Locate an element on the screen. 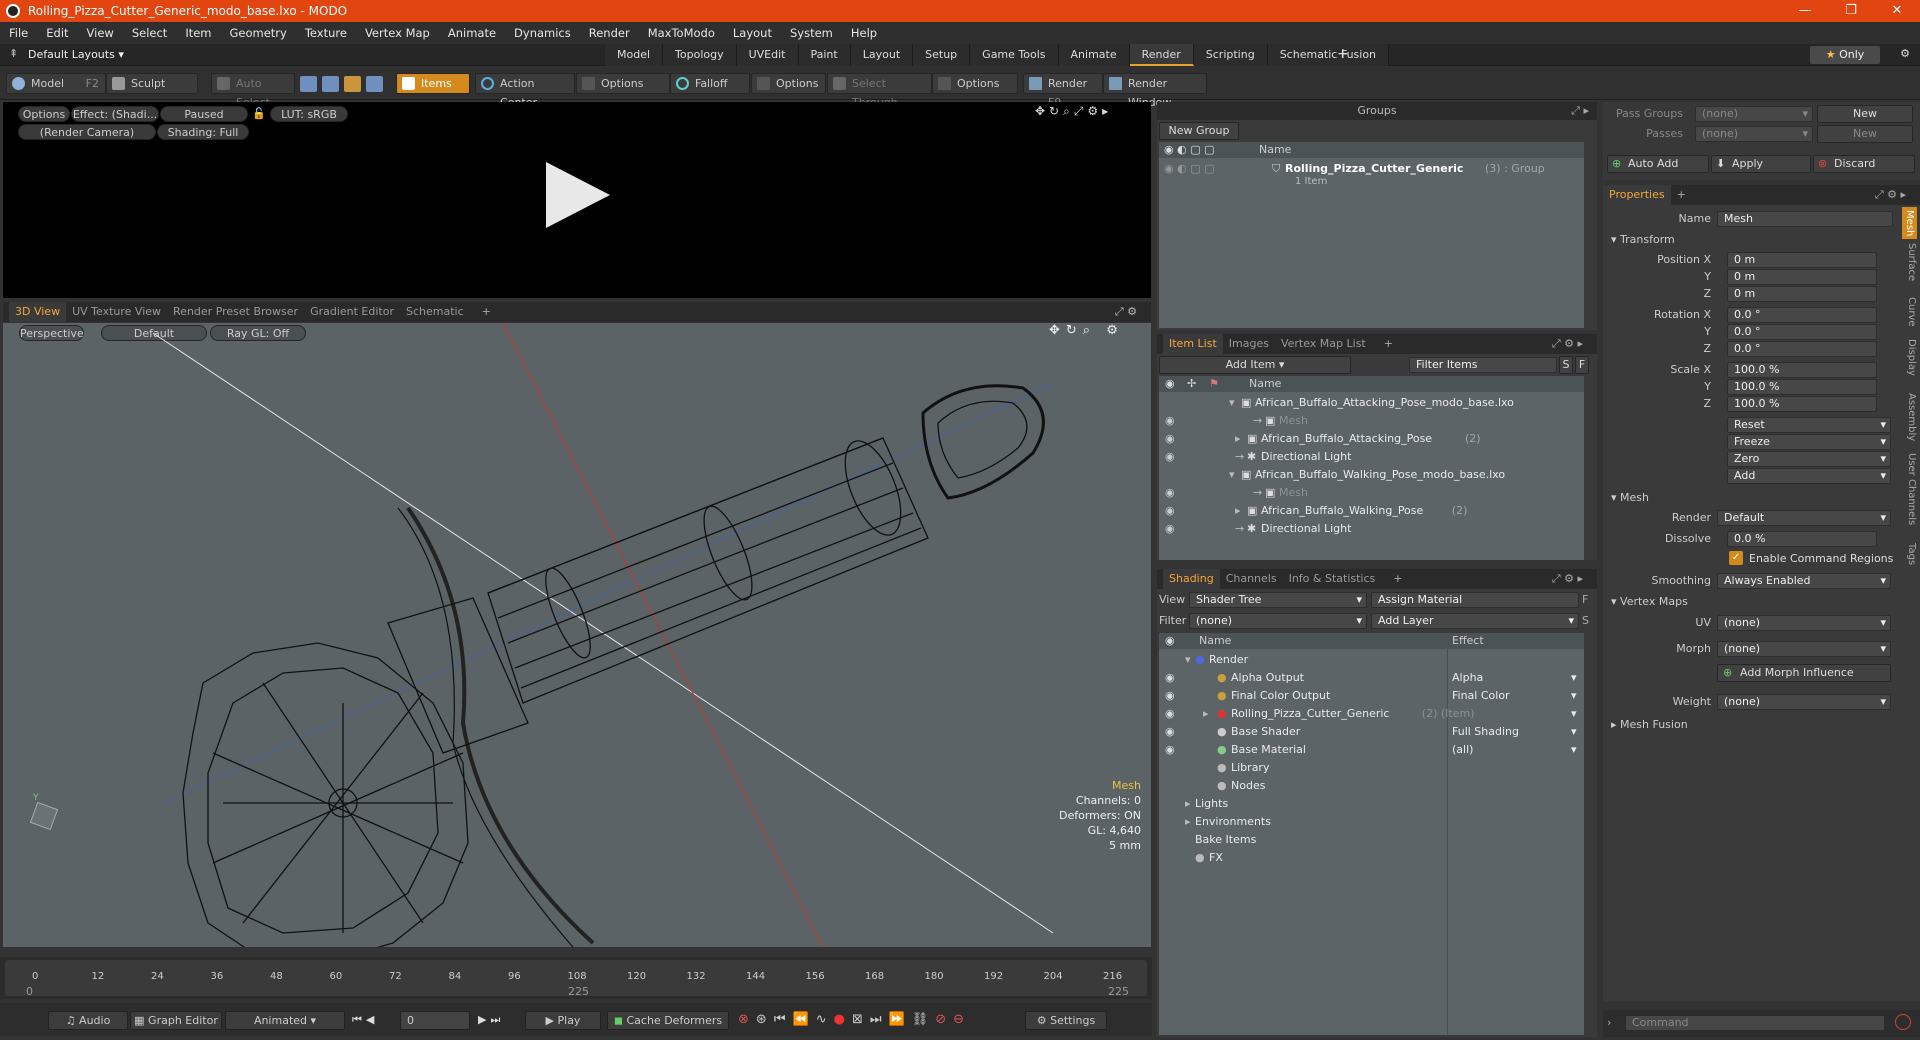 This screenshot has width=1920, height=1040. menu-item: Item is located at coordinates (198, 33).